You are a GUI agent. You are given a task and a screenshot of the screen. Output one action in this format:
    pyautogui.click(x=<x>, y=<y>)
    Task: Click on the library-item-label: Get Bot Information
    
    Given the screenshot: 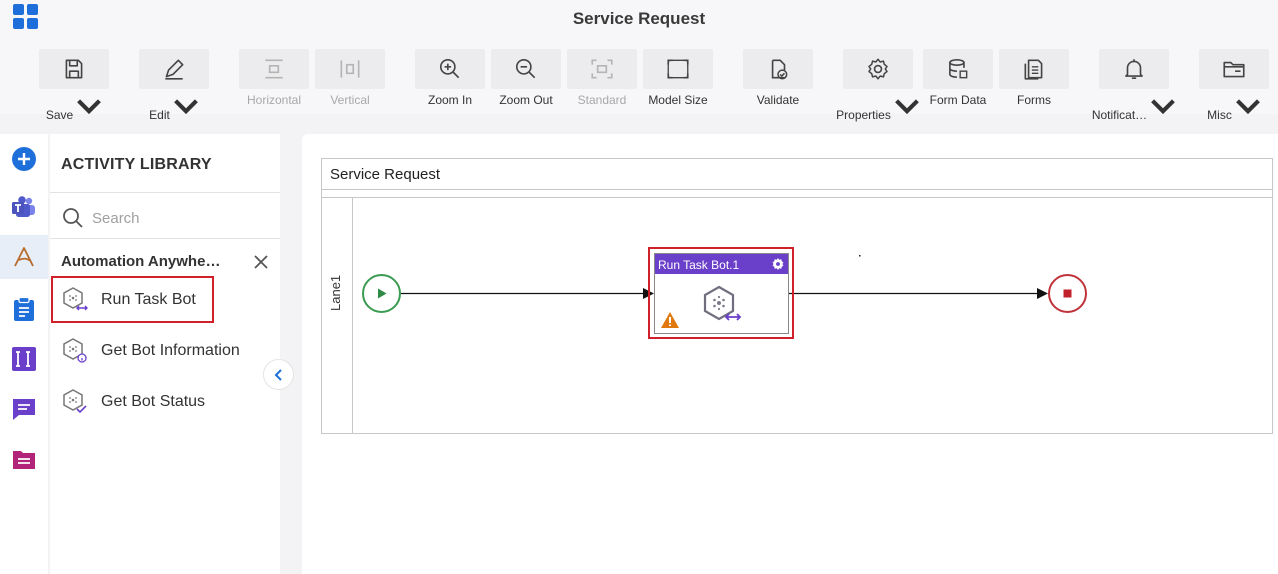 What is the action you would take?
    pyautogui.click(x=170, y=350)
    